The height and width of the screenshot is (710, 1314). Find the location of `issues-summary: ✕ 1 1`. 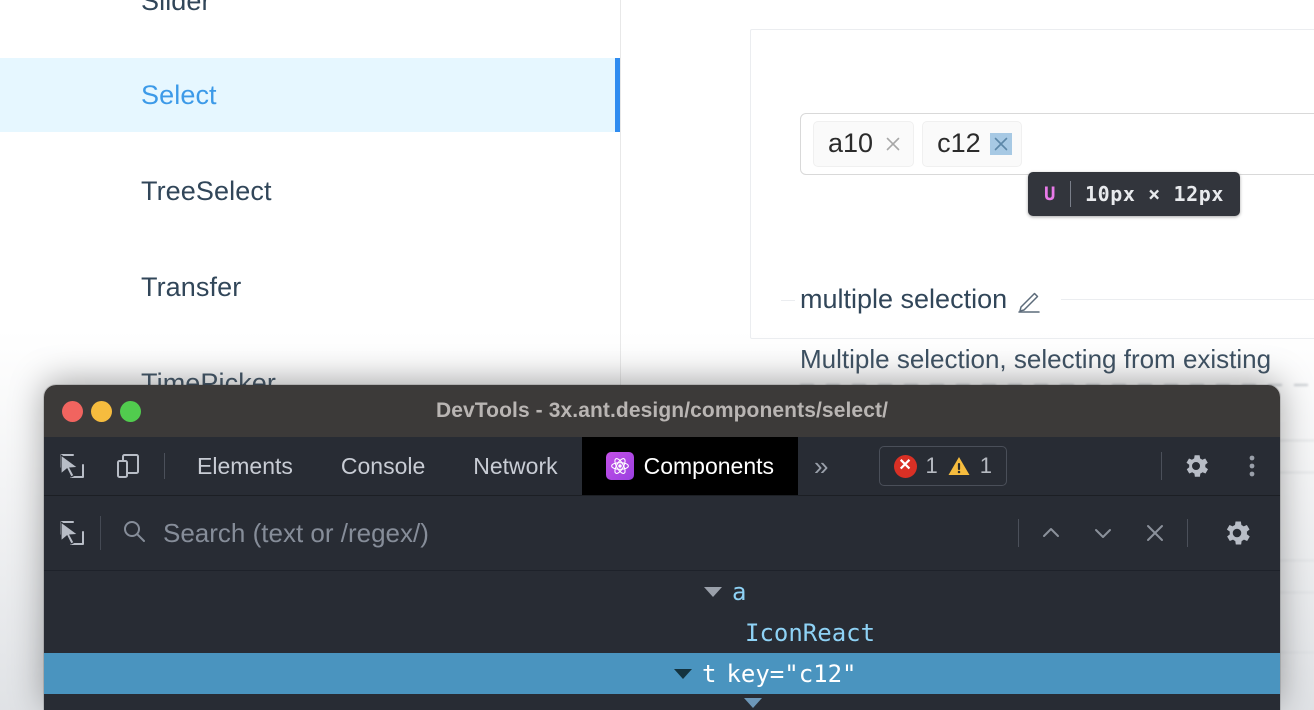

issues-summary: ✕ 1 1 is located at coordinates (943, 466).